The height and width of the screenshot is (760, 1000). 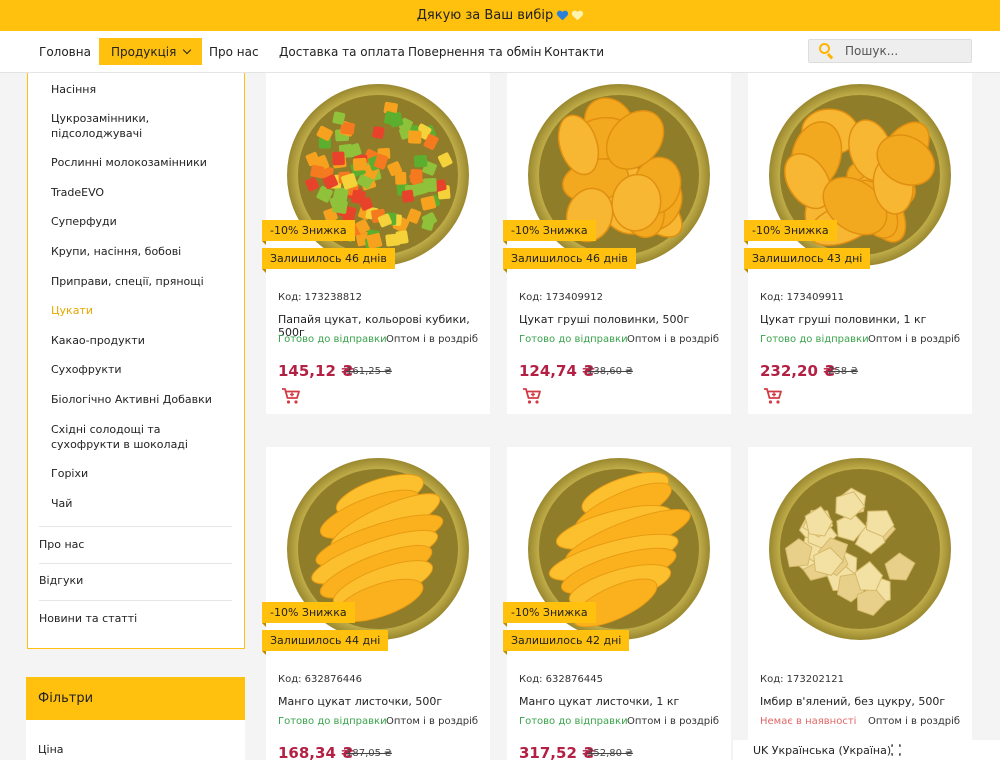 I want to click on product-old-price: 187,05 ₴, so click(x=369, y=753).